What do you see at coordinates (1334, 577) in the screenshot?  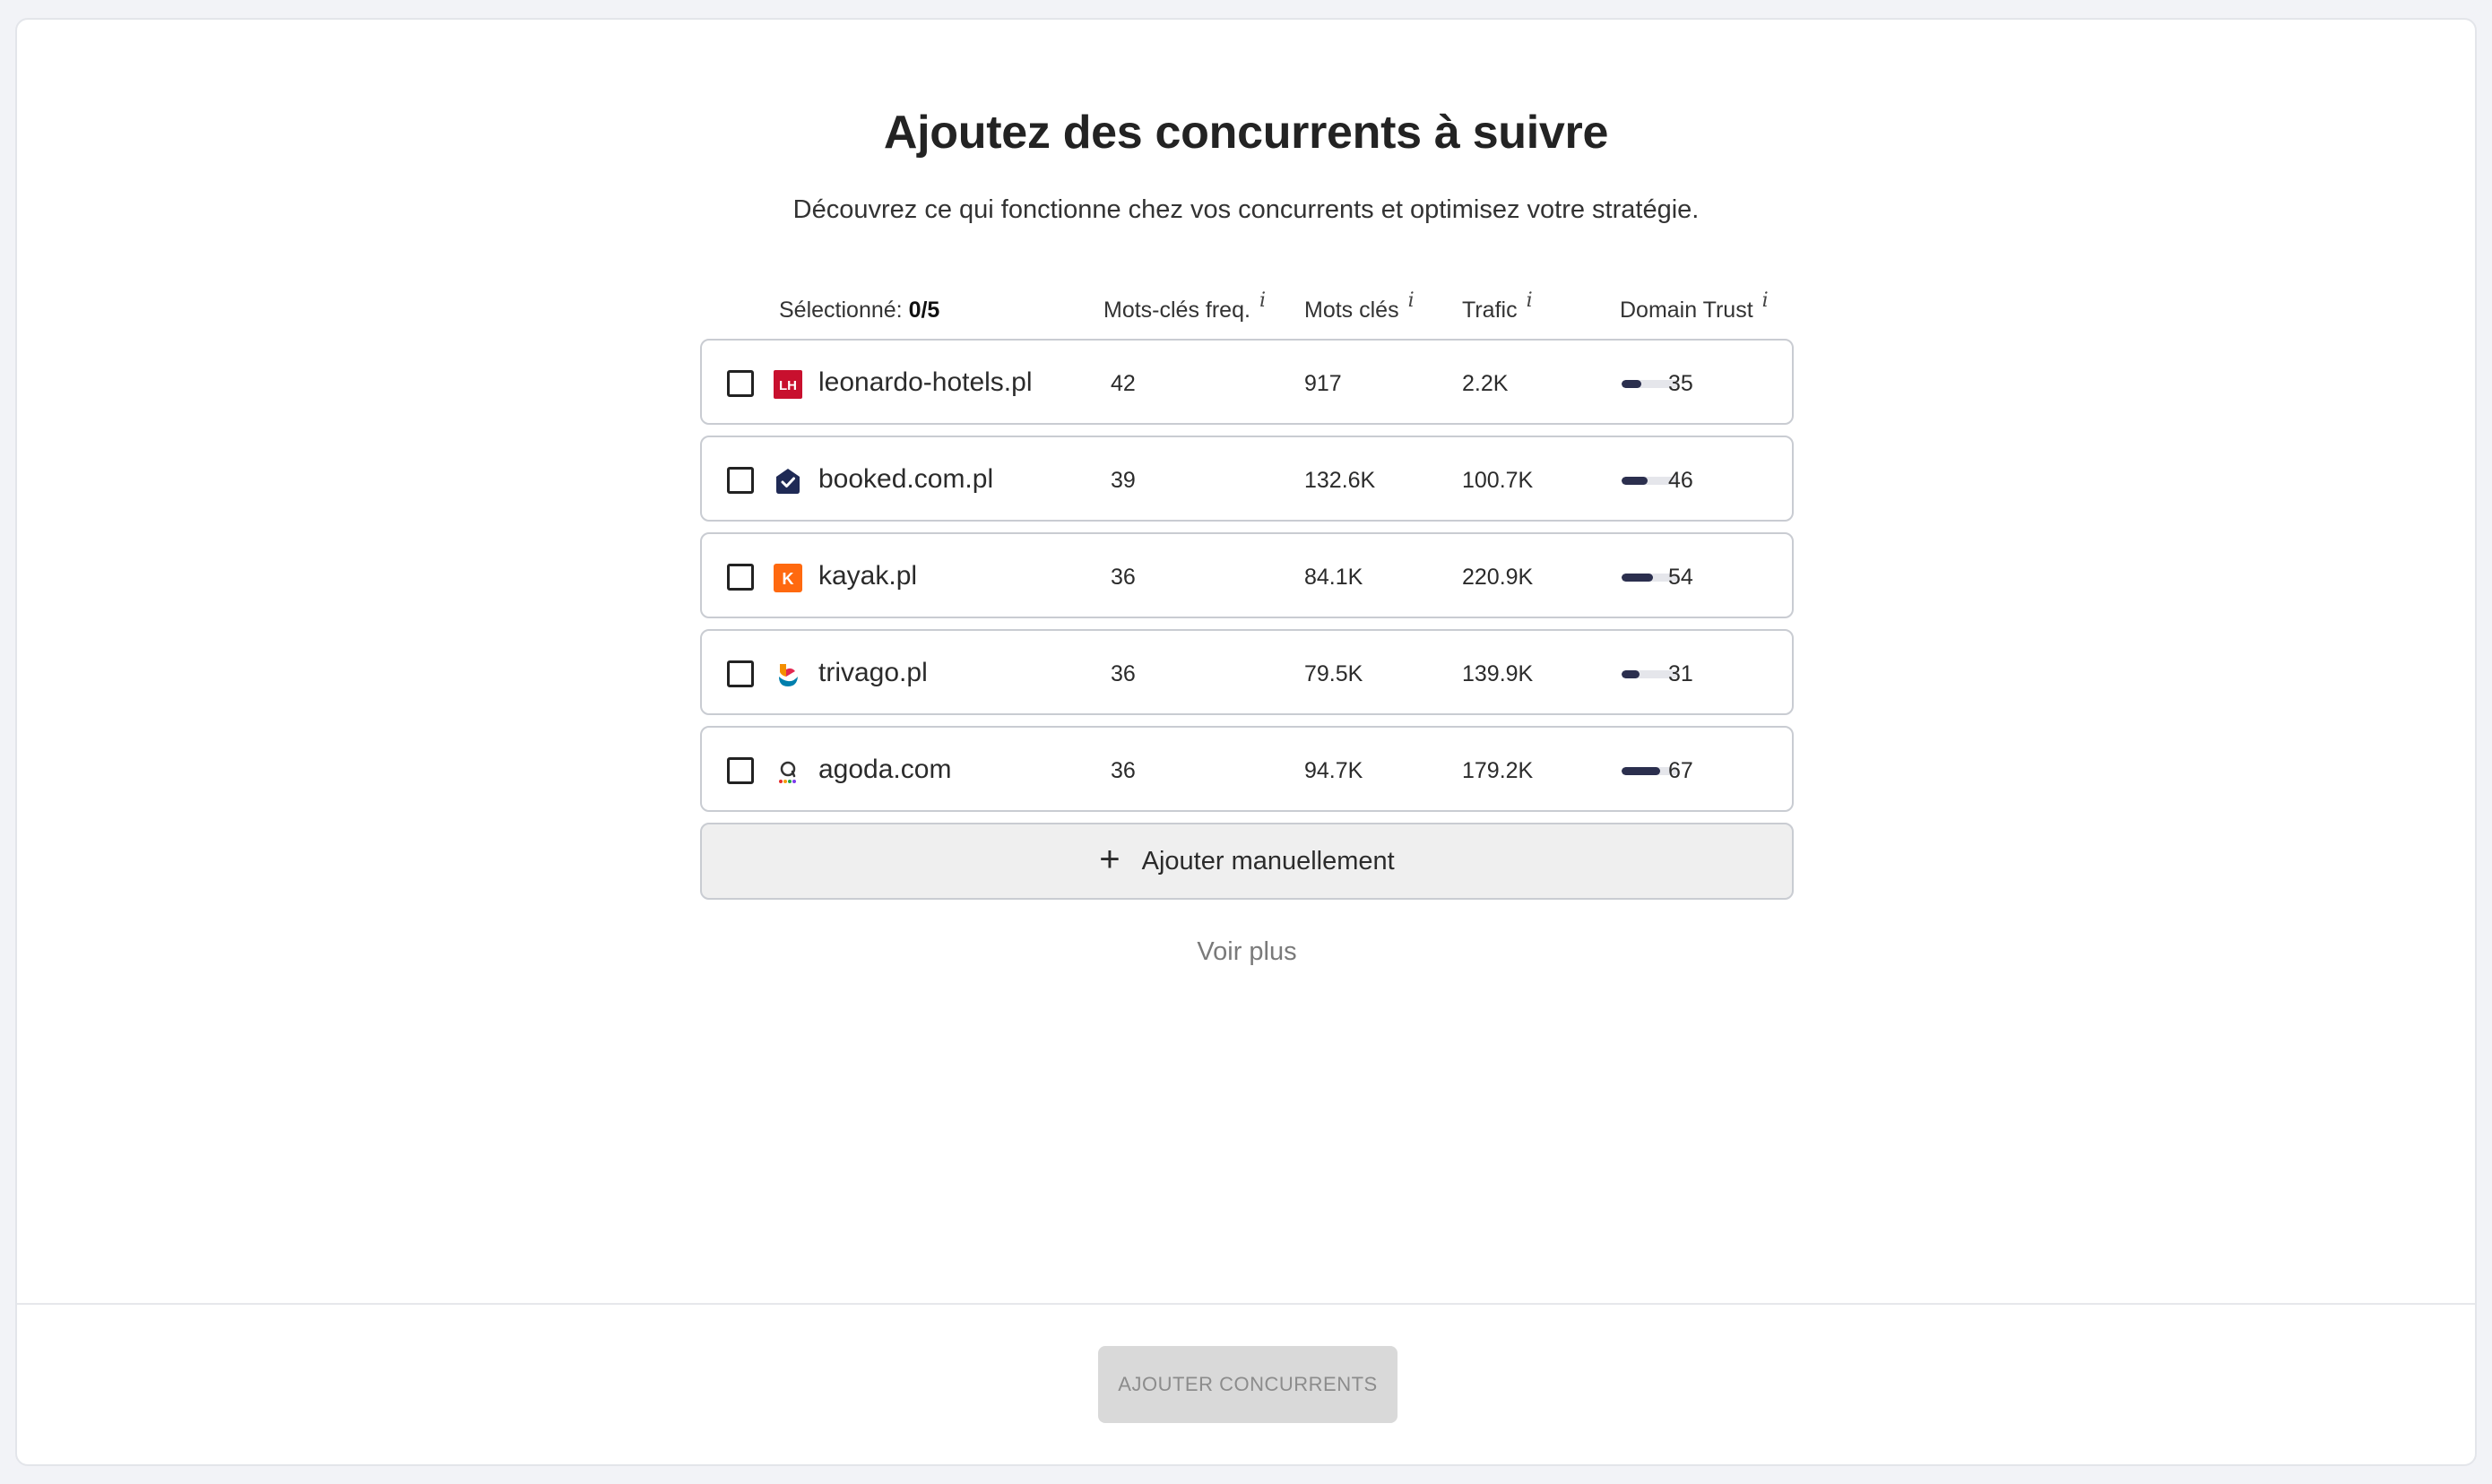 I see `kw-value: 84.1K` at bounding box center [1334, 577].